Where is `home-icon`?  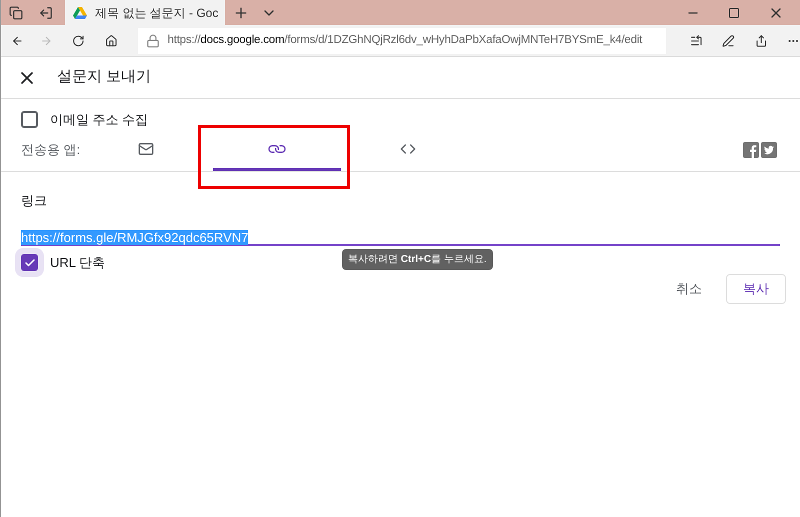
home-icon is located at coordinates (111, 40).